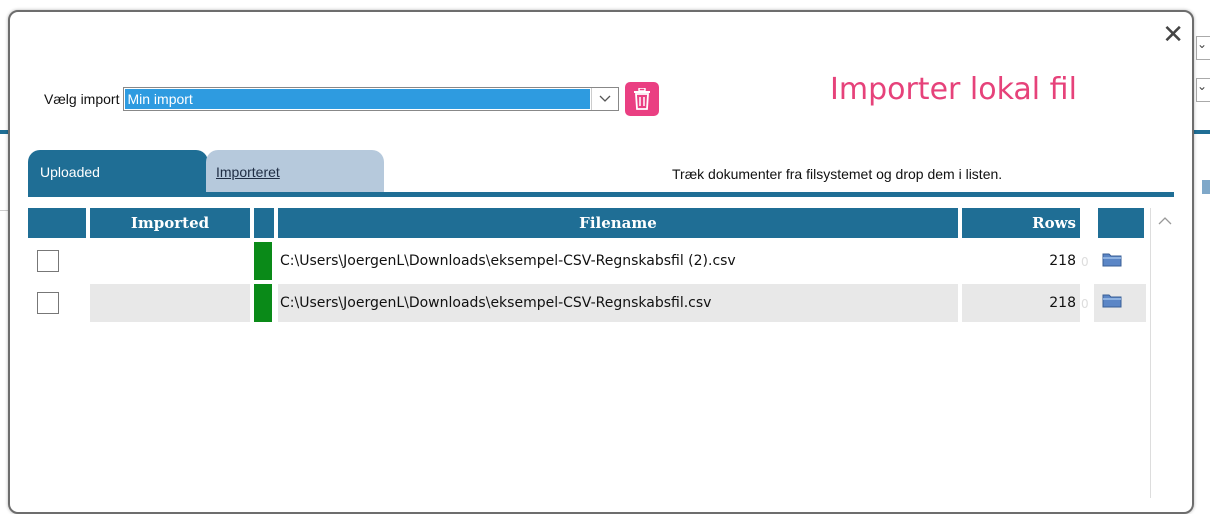 The width and height of the screenshot is (1210, 514). I want to click on trash-icon, so click(642, 99).